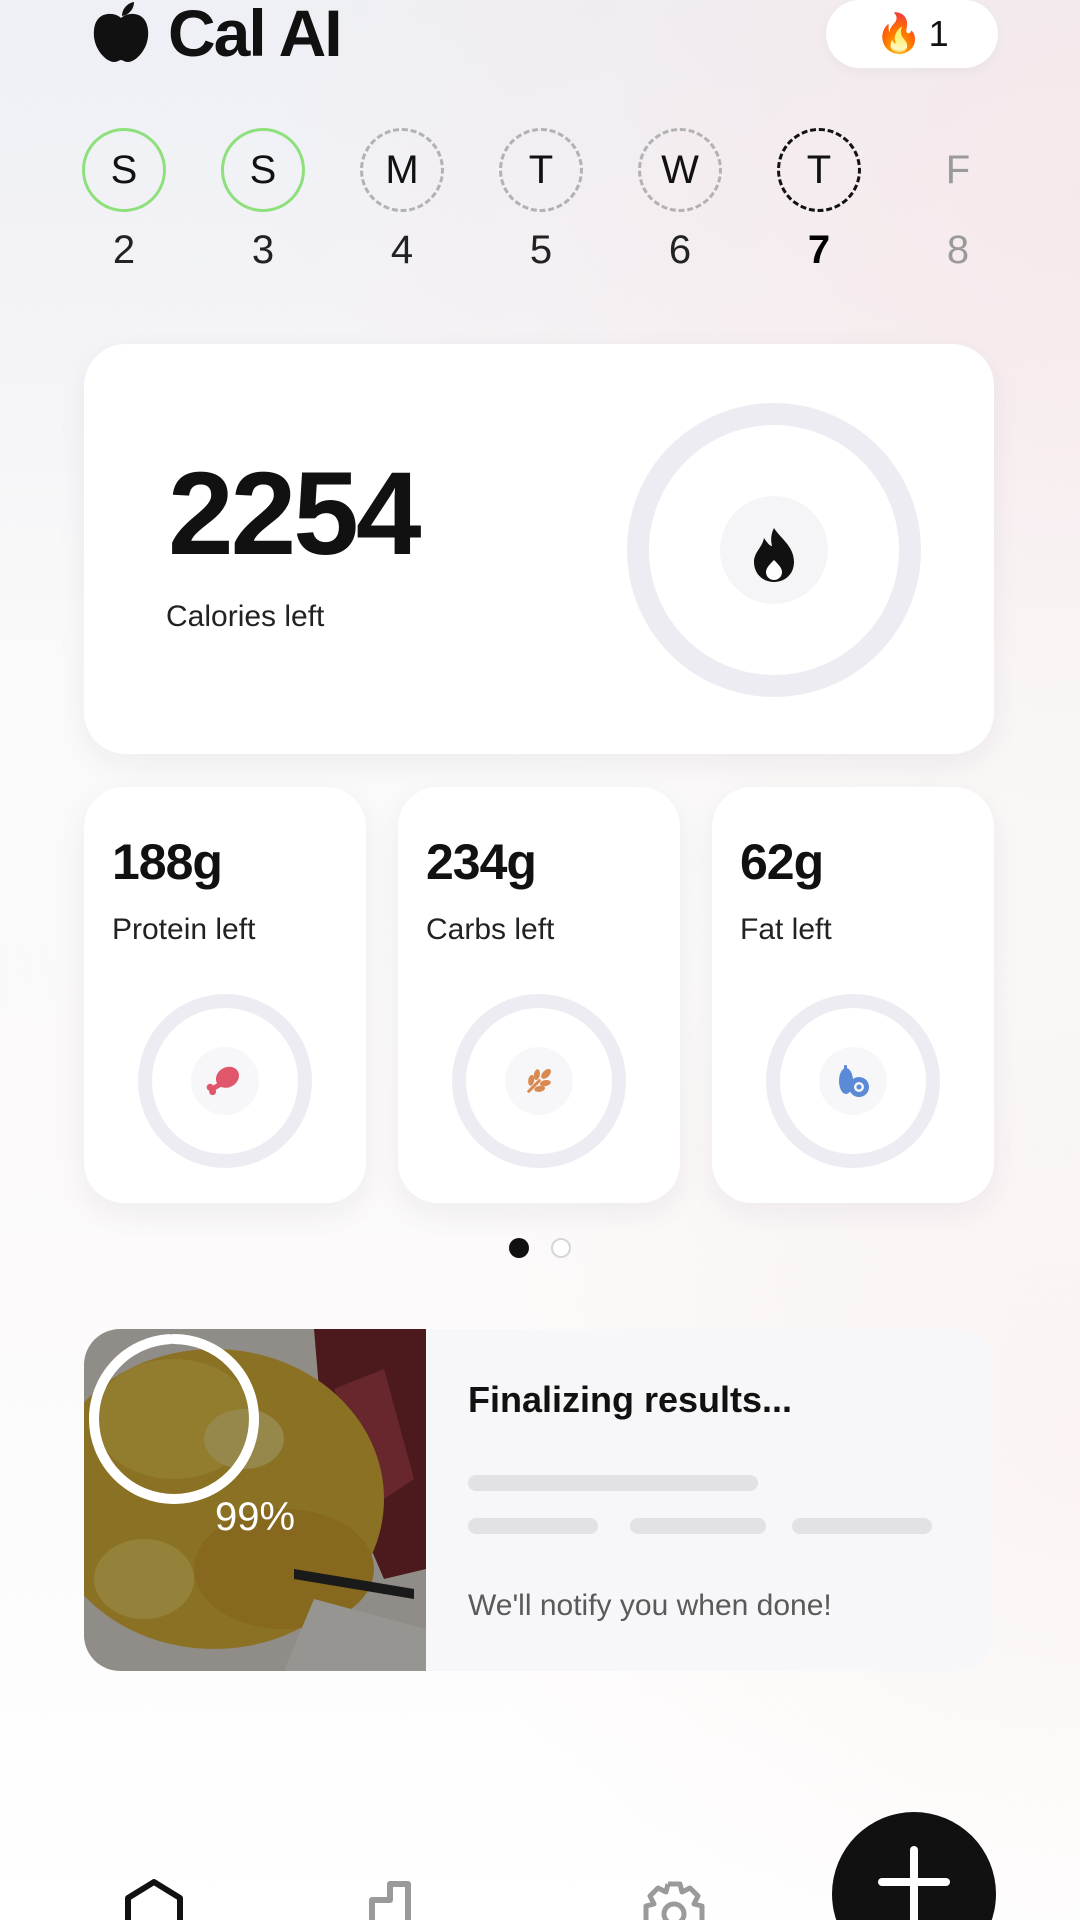  What do you see at coordinates (481, 862) in the screenshot?
I see `carbs-value: 234g` at bounding box center [481, 862].